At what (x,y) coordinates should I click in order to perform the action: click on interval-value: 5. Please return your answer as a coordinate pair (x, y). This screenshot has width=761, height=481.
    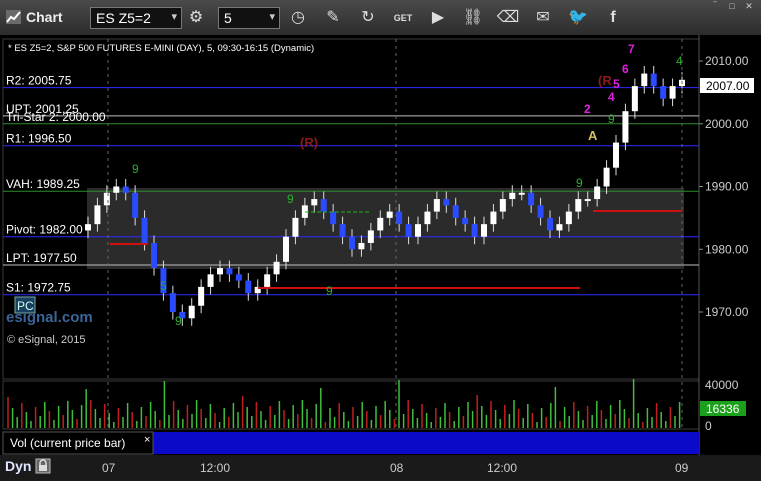
    Looking at the image, I should click on (228, 18).